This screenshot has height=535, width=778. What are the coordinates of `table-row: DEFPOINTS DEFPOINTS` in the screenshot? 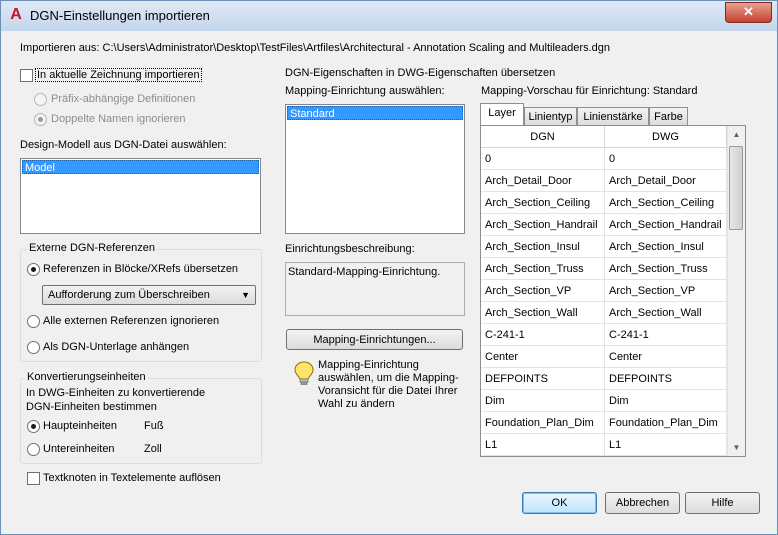 It's located at (604, 379).